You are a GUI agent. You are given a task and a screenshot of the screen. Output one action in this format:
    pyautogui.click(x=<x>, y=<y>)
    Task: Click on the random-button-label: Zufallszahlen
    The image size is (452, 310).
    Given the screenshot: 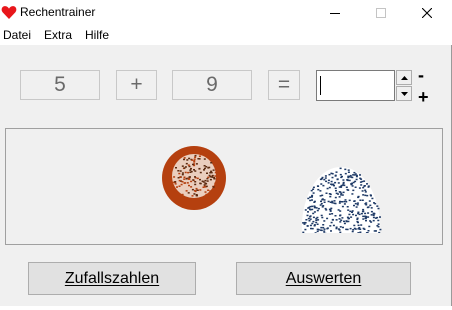 What is the action you would take?
    pyautogui.click(x=112, y=278)
    